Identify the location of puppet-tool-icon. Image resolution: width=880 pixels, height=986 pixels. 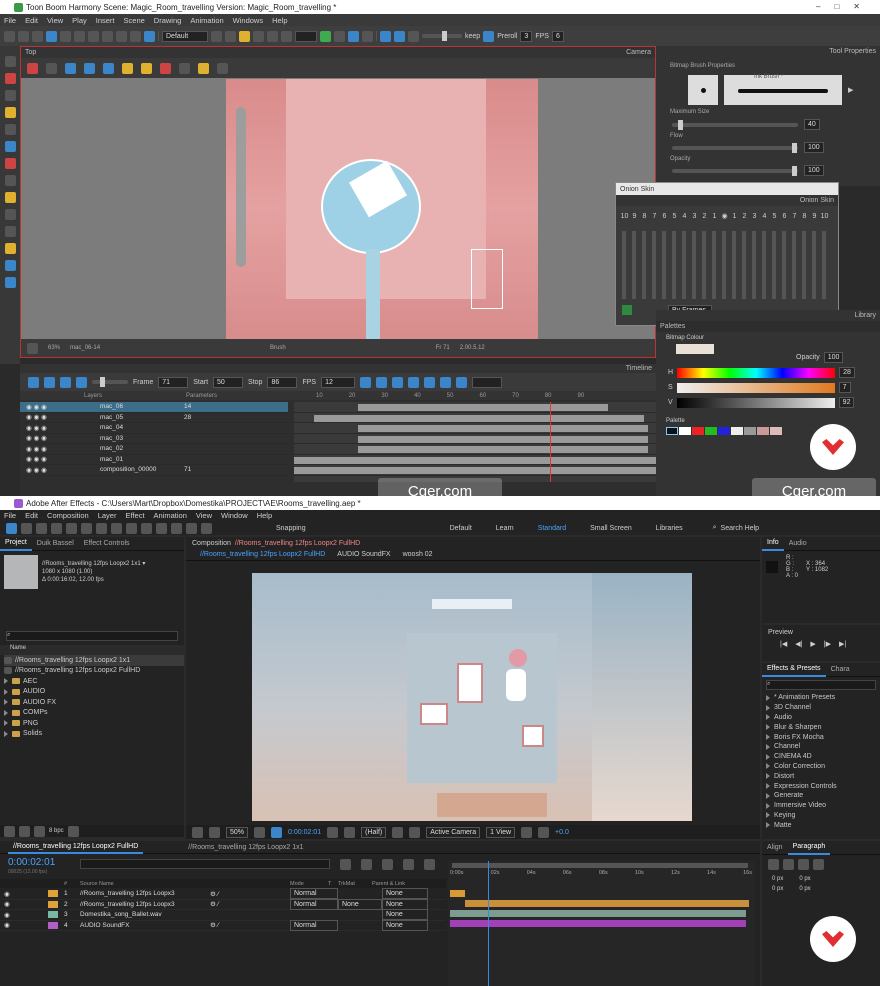
(206, 528).